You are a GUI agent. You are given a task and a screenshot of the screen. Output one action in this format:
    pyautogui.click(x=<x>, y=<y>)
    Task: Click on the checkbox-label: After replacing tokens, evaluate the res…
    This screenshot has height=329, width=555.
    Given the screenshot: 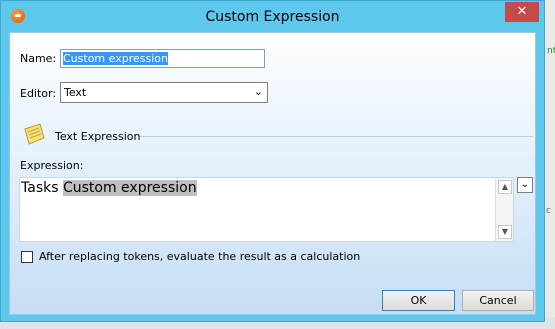 What is the action you would take?
    pyautogui.click(x=200, y=256)
    